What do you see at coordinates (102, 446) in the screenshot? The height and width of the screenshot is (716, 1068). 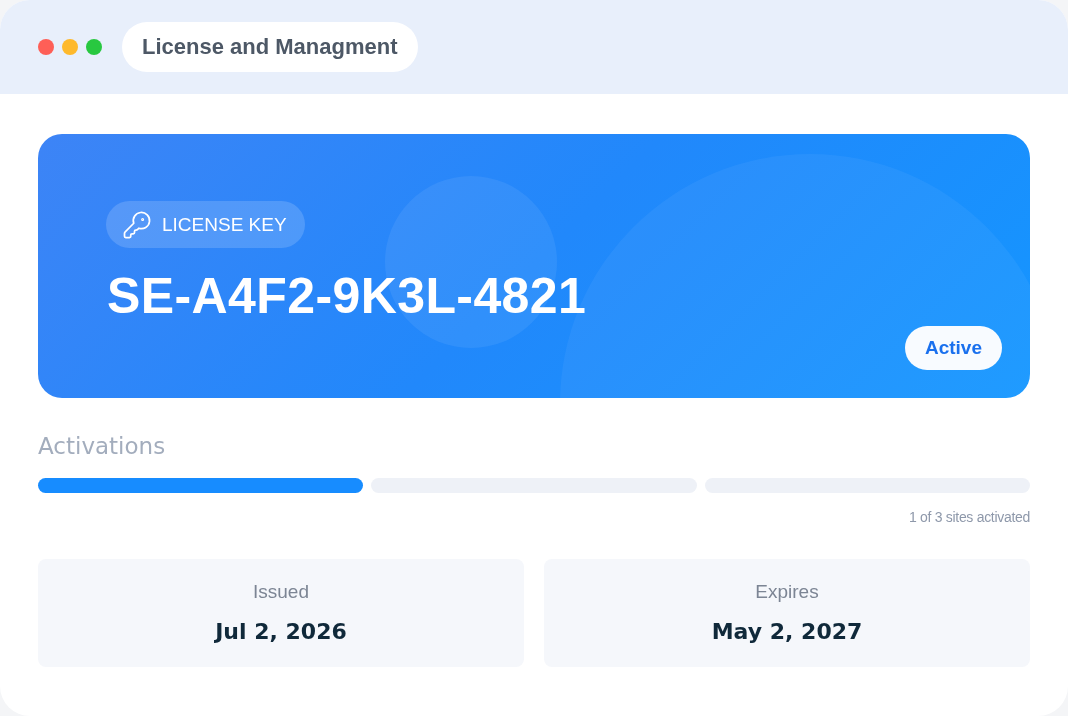 I see `section-title: Activations` at bounding box center [102, 446].